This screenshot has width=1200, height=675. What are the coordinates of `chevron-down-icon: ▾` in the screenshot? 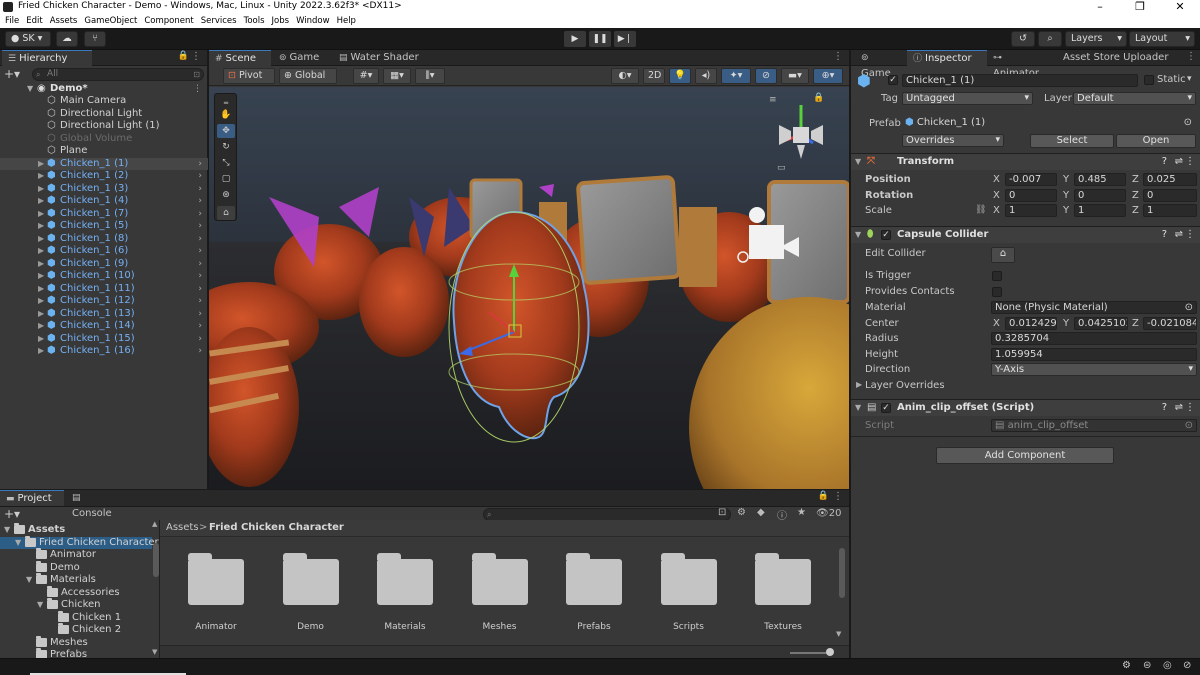 It's located at (1189, 79).